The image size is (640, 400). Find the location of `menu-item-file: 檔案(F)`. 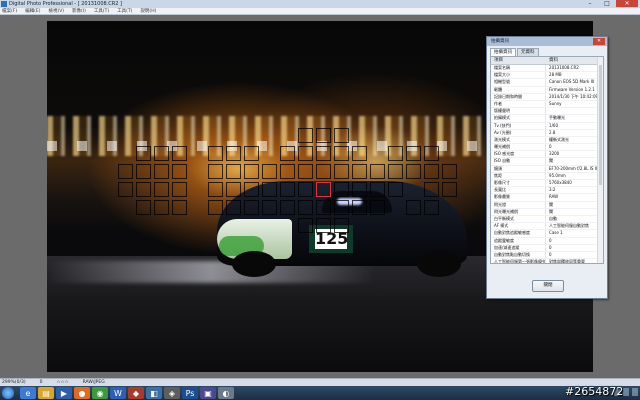

menu-item-file: 檔案(F) is located at coordinates (9, 11).